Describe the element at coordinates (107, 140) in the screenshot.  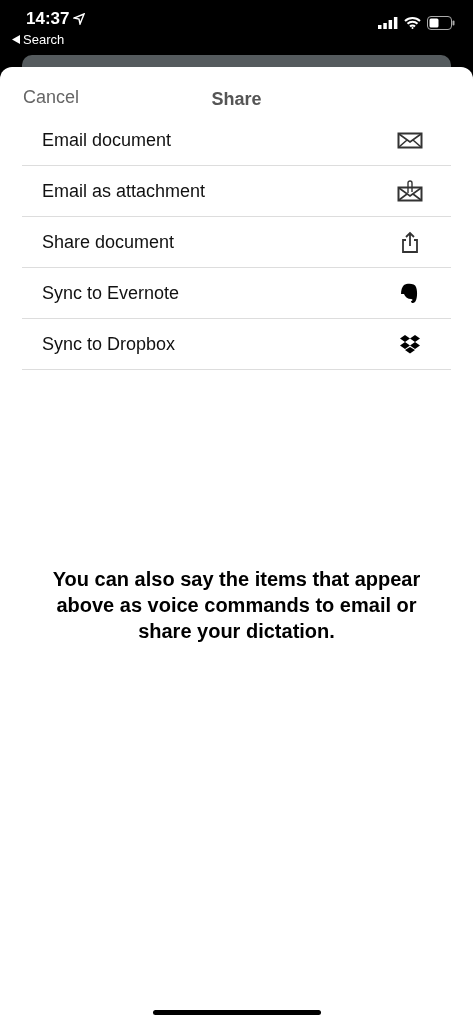
I see `option-label: Email document` at that location.